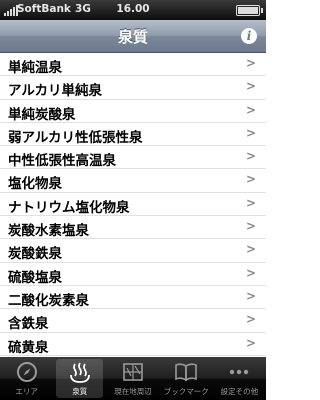 The height and width of the screenshot is (400, 320). Describe the element at coordinates (133, 298) in the screenshot. I see `list-item: 二酸化炭素泉 >` at that location.